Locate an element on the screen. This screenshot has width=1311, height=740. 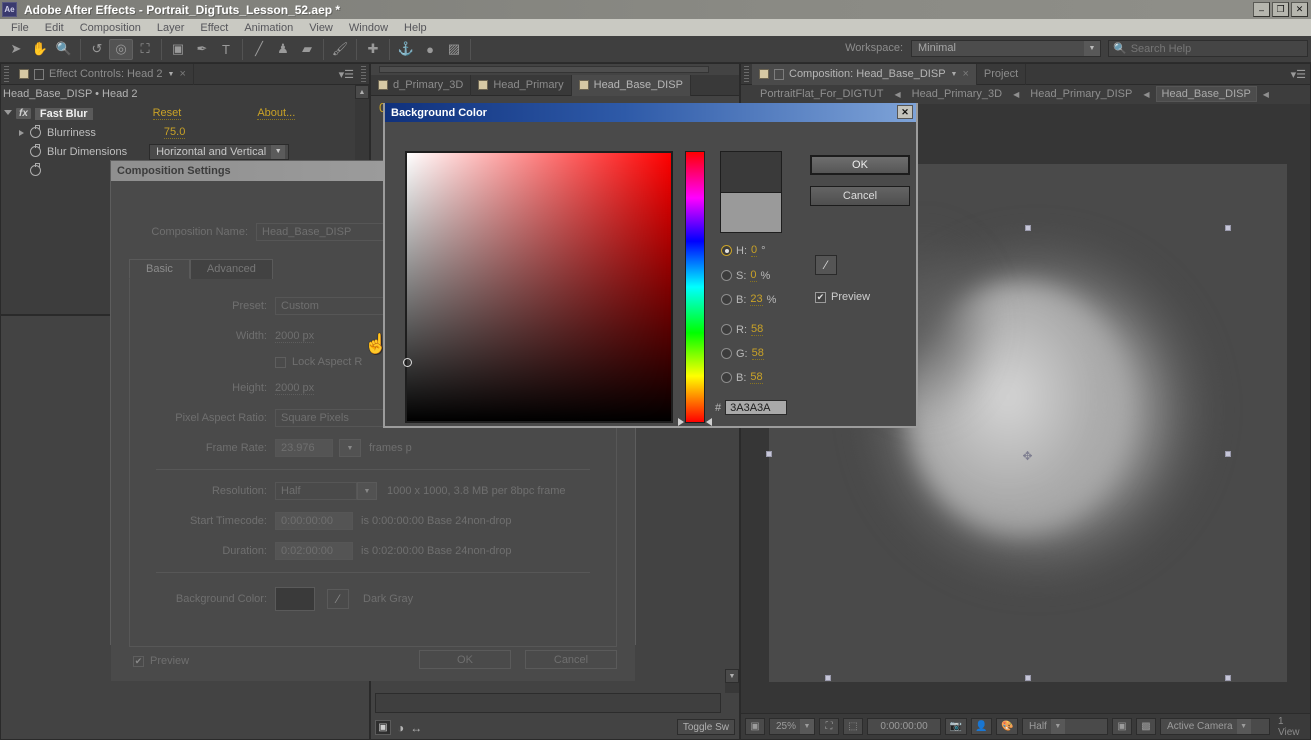
radio-h is located at coordinates (726, 250).